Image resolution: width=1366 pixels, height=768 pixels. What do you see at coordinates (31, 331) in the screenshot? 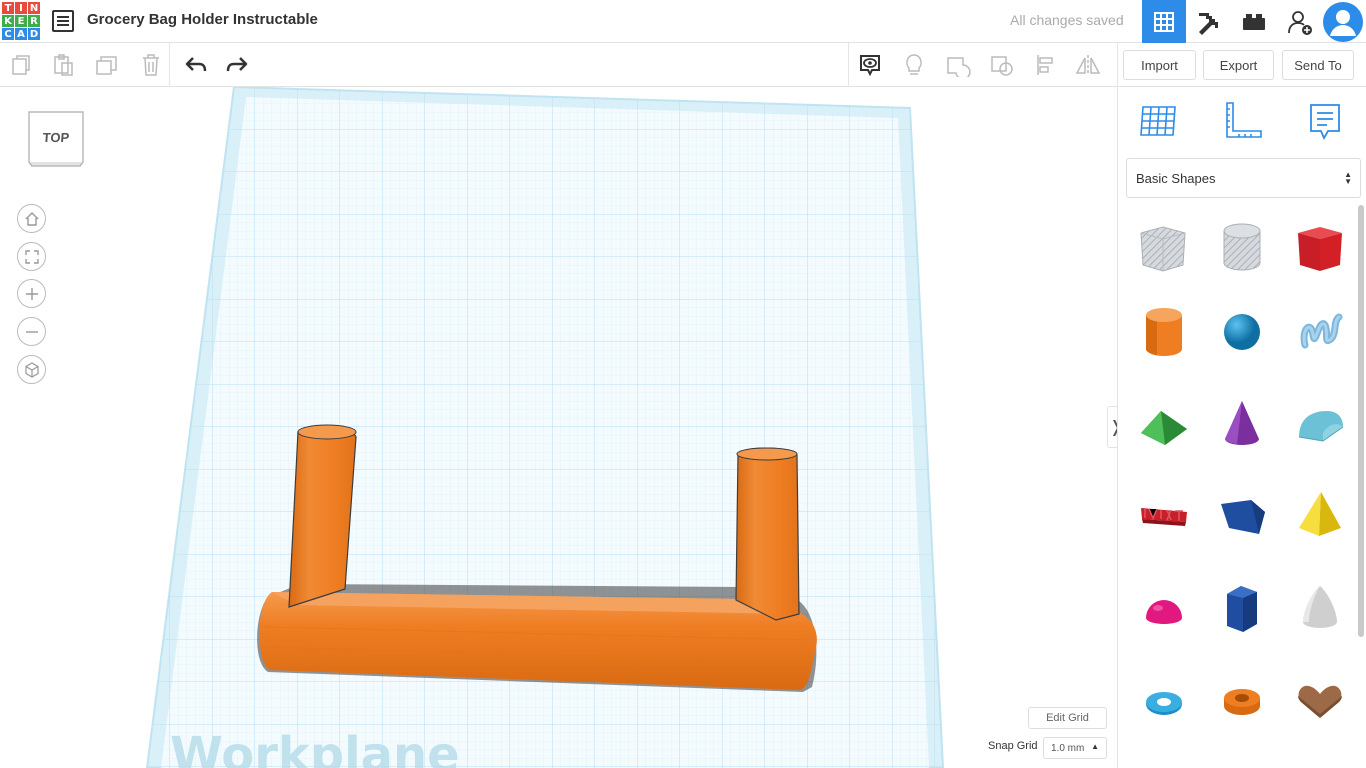
I see `zoom-out-icon` at bounding box center [31, 331].